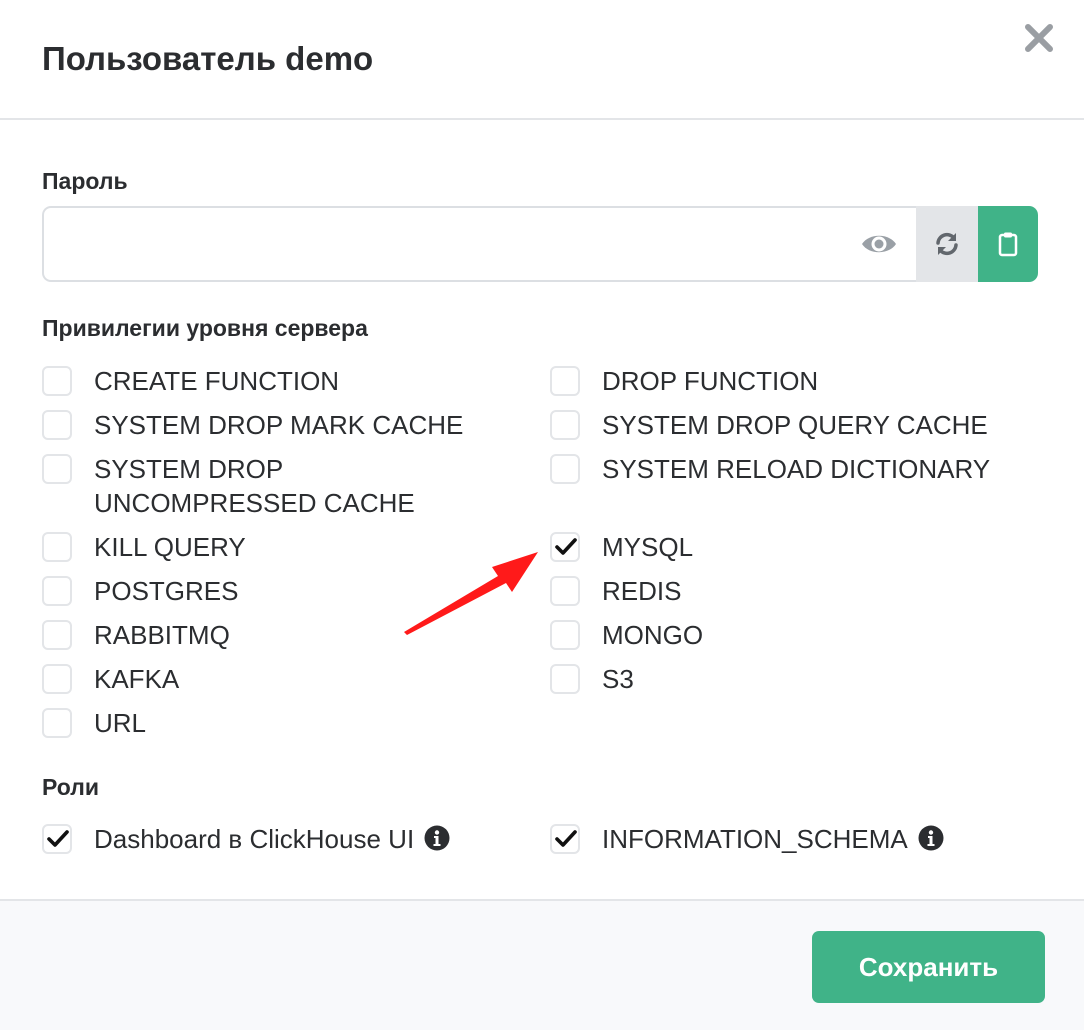 The image size is (1084, 1030). Describe the element at coordinates (205, 328) in the screenshot. I see `privileges-label: Привилегии уровня сервера` at that location.